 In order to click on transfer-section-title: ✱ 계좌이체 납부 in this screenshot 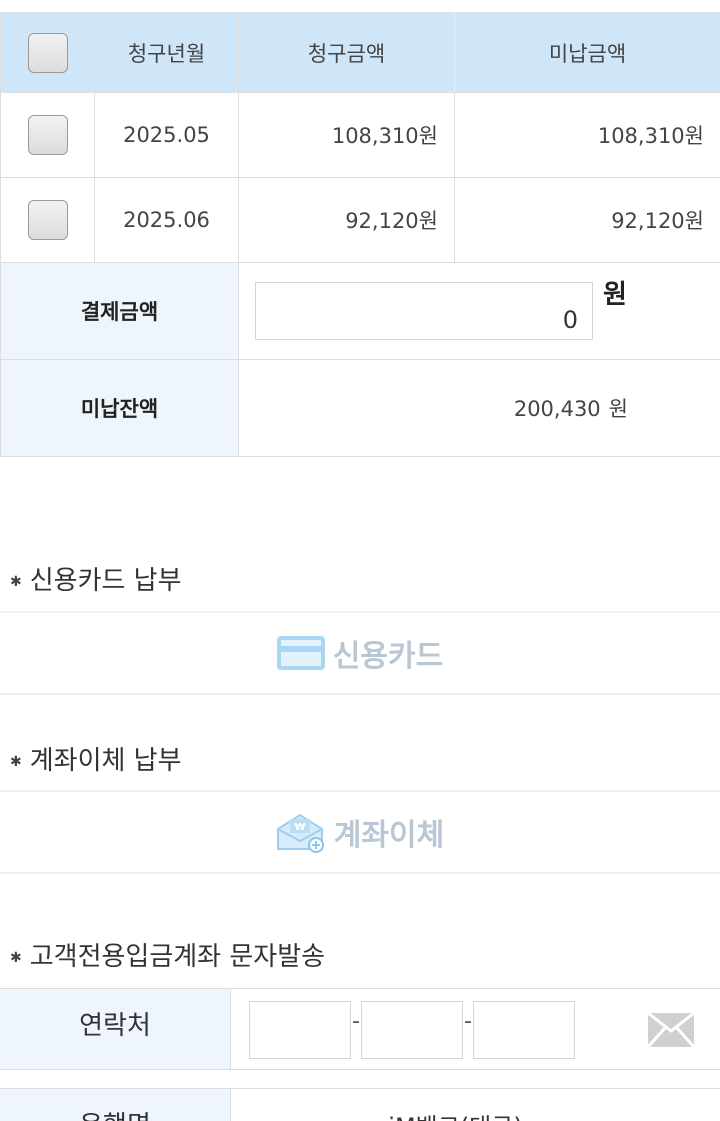, I will do `click(96, 758)`.